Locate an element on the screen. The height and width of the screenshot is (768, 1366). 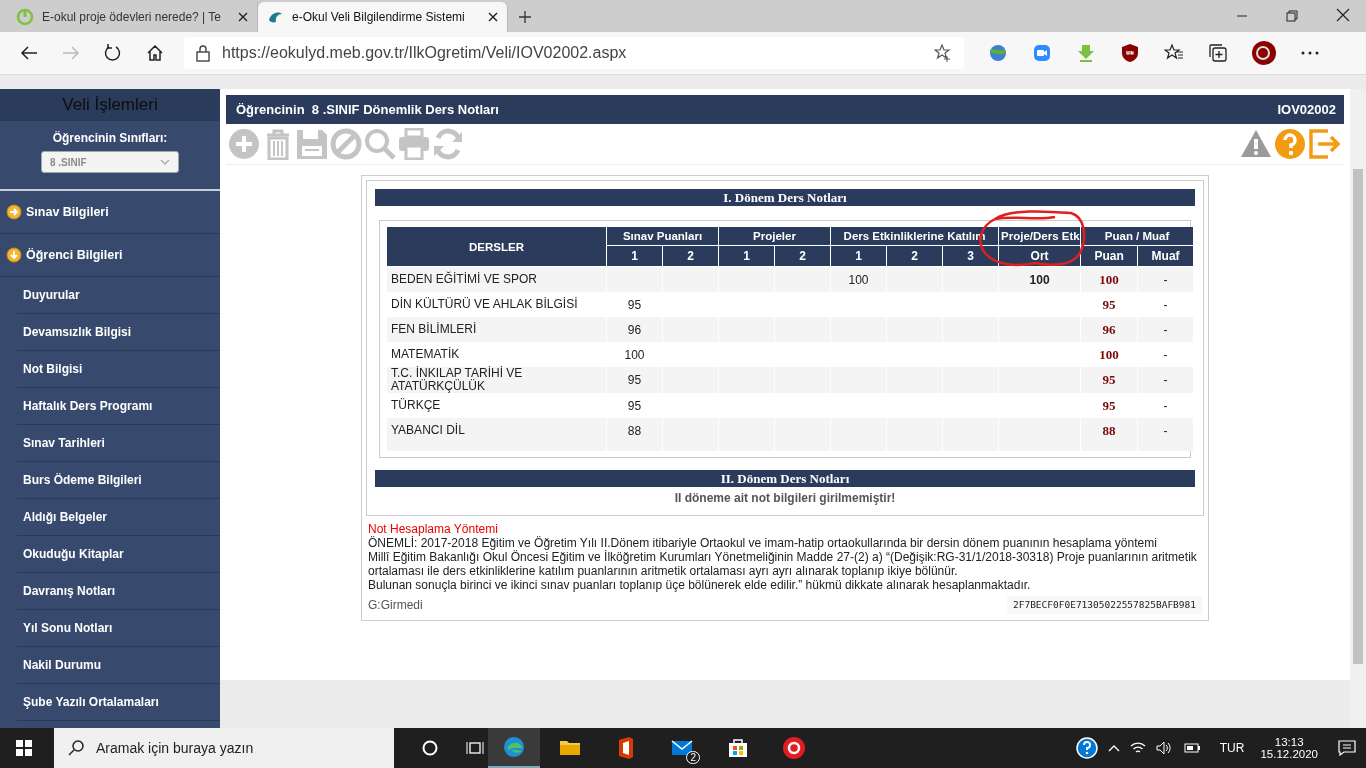
sidebar-section: Sınav Bilgileri is located at coordinates (110, 212).